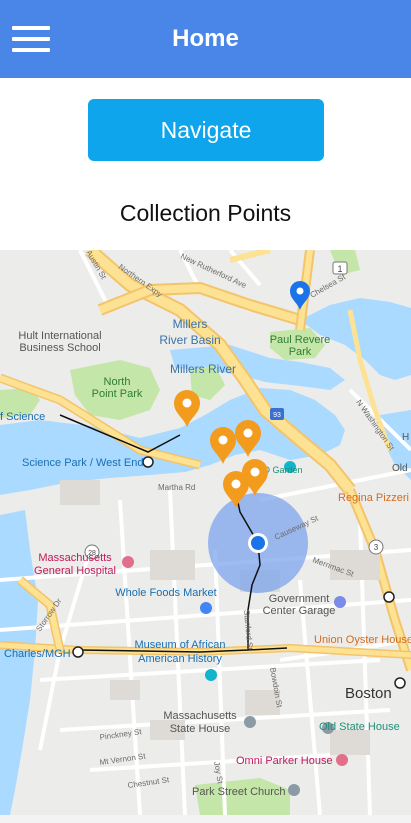 Image resolution: width=411 pixels, height=823 pixels. I want to click on church-icon, so click(294, 790).